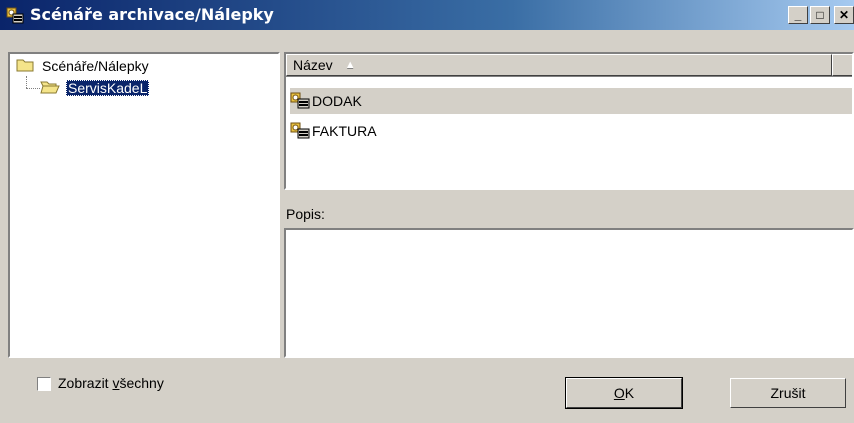 This screenshot has height=423, width=854. I want to click on tree-item-label: ServisKadeL, so click(108, 88).